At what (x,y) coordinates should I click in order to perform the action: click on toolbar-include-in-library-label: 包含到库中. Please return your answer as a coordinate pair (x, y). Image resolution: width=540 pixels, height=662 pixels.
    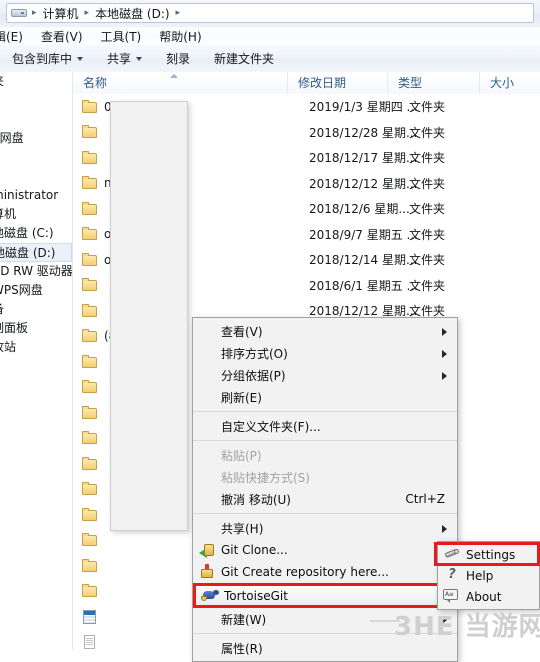
    Looking at the image, I should click on (42, 59).